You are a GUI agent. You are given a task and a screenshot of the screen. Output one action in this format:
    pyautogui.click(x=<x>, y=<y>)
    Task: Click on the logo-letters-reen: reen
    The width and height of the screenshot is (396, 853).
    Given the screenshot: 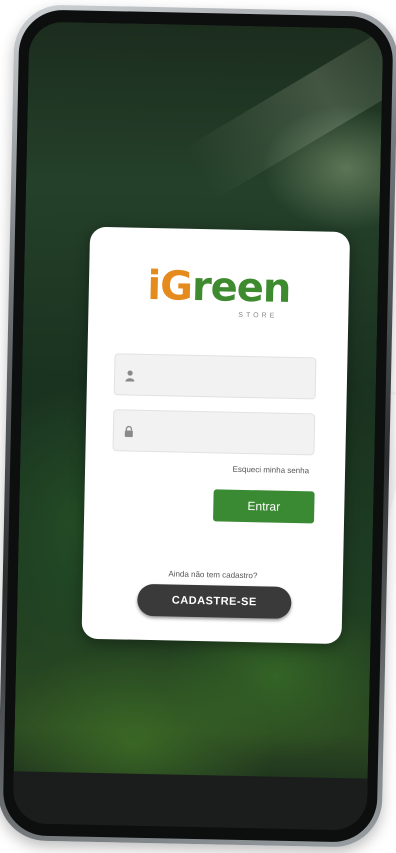 What is the action you would take?
    pyautogui.click(x=241, y=287)
    